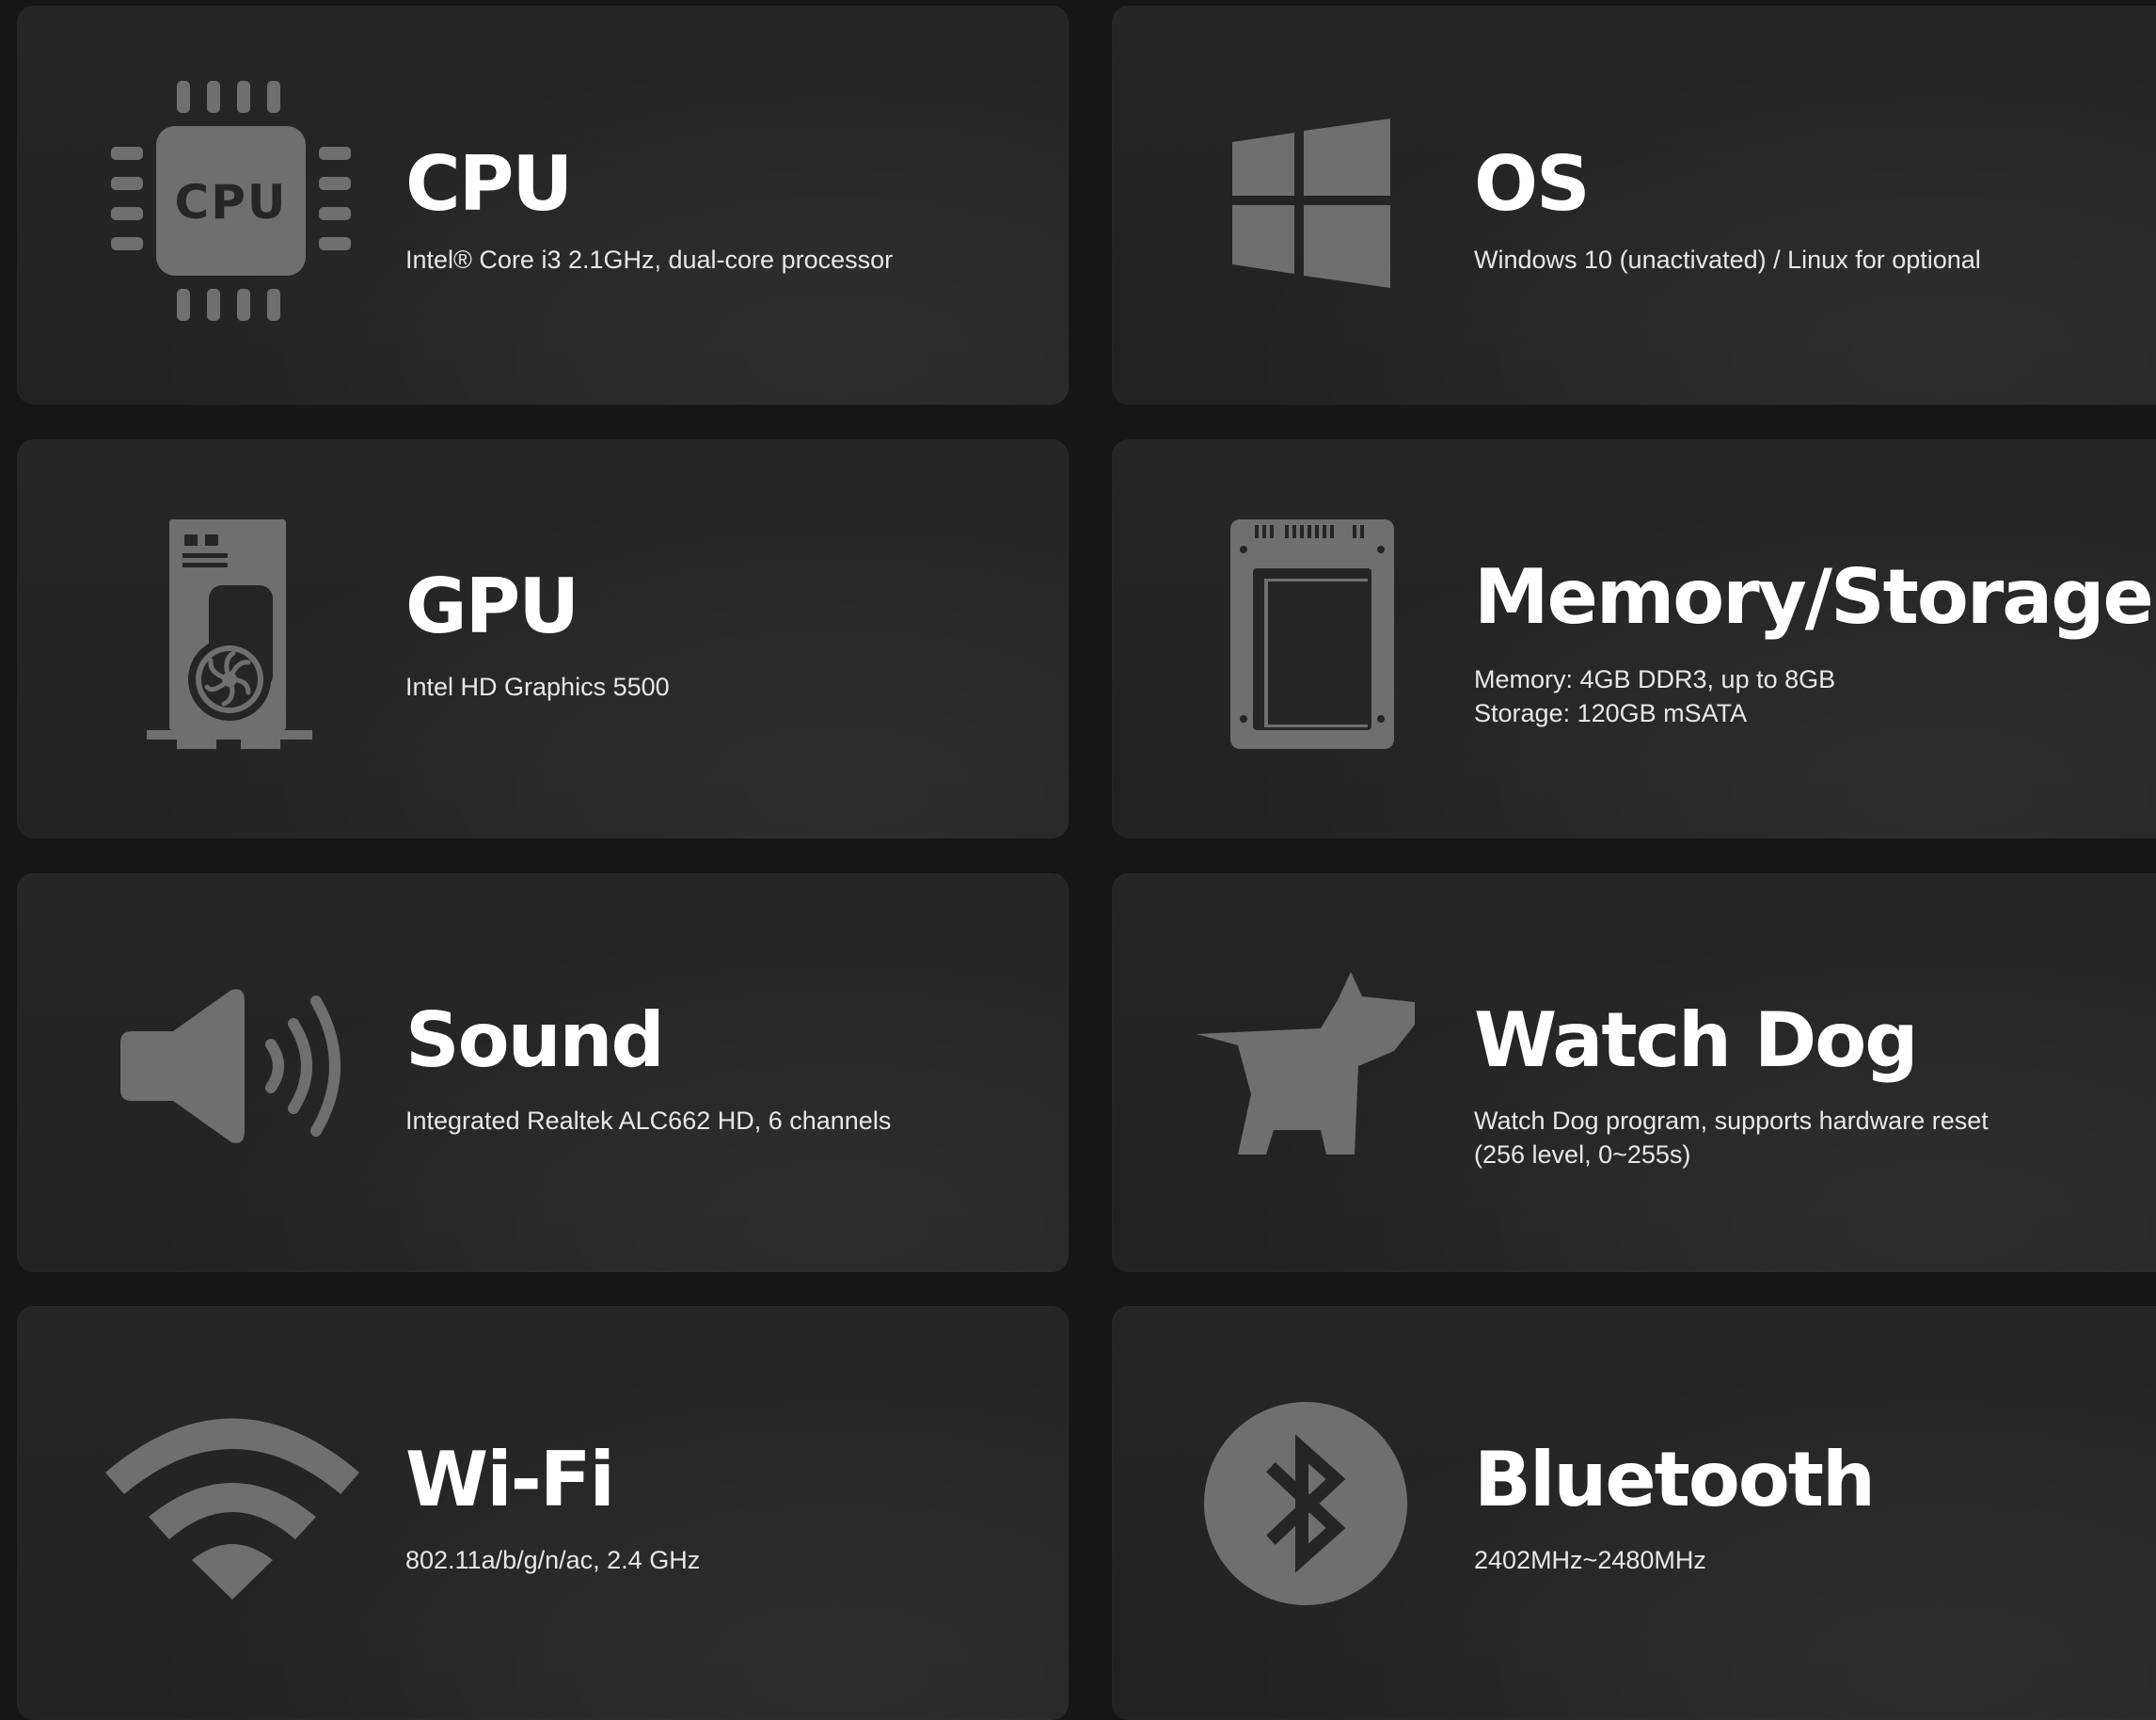 This screenshot has height=1720, width=2156. Describe the element at coordinates (1305, 1503) in the screenshot. I see `bluetooth-icon` at that location.